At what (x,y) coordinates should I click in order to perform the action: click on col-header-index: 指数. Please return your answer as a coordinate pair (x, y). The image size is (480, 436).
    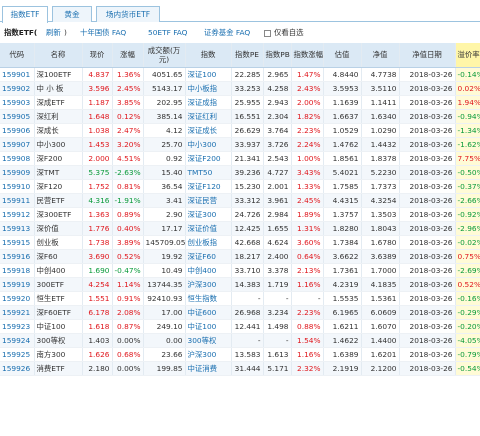
    Looking at the image, I should click on (208, 55).